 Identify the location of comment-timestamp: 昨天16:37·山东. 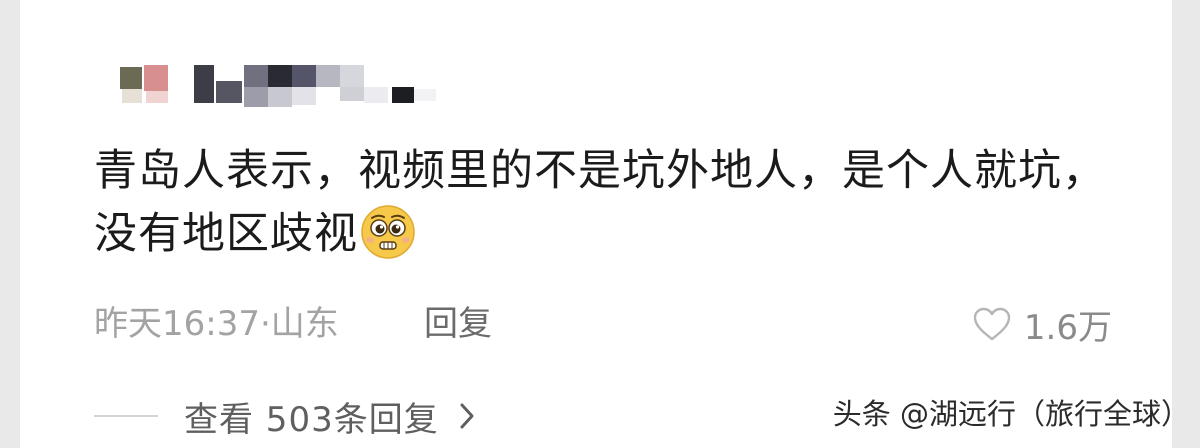
(216, 324).